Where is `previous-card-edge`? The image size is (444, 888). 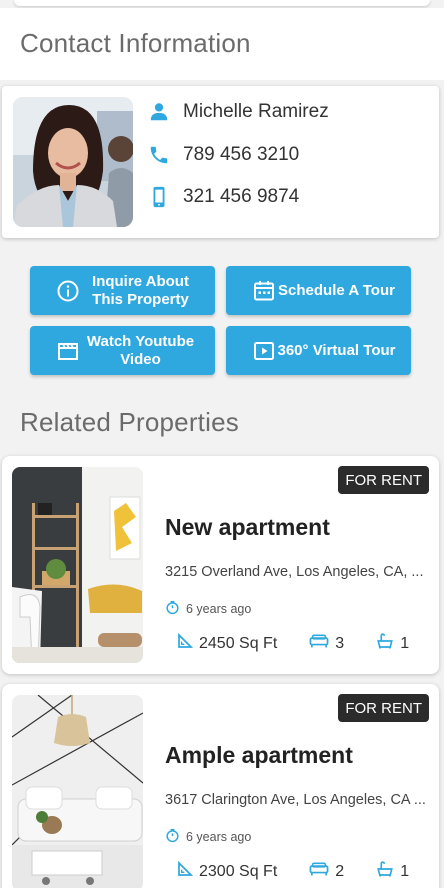 previous-card-edge is located at coordinates (222, 3).